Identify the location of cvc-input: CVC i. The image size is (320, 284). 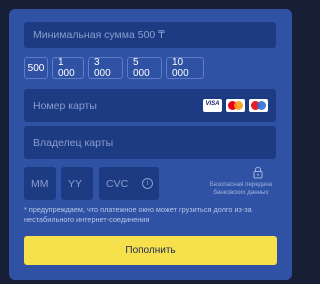
(129, 183).